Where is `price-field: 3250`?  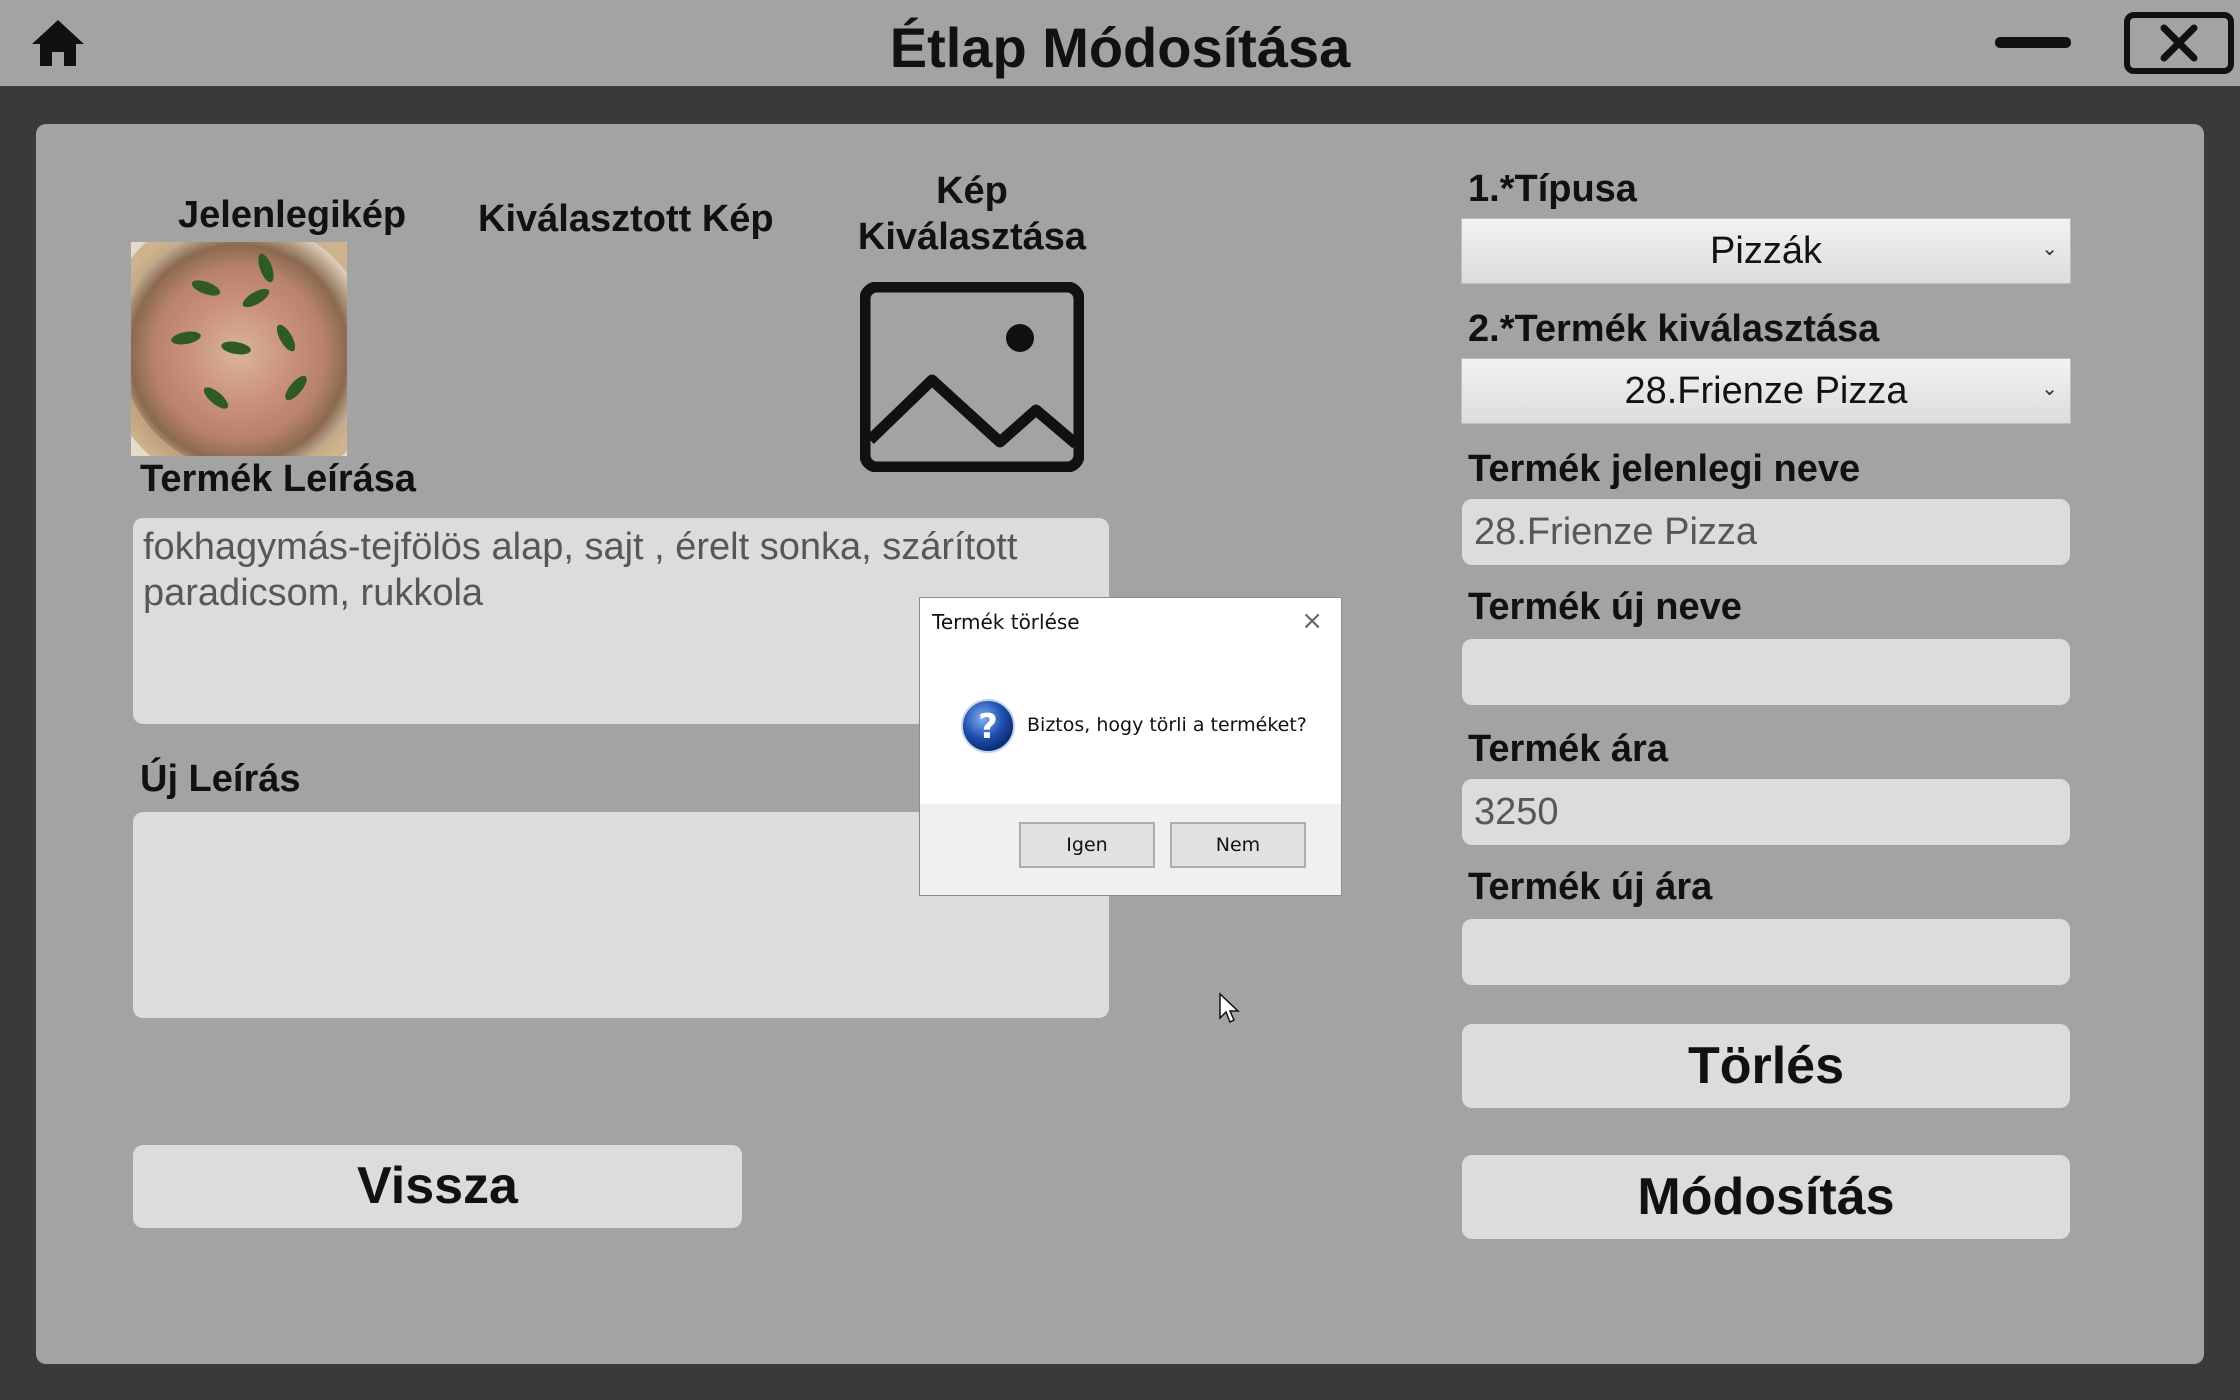 price-field: 3250 is located at coordinates (1766, 812).